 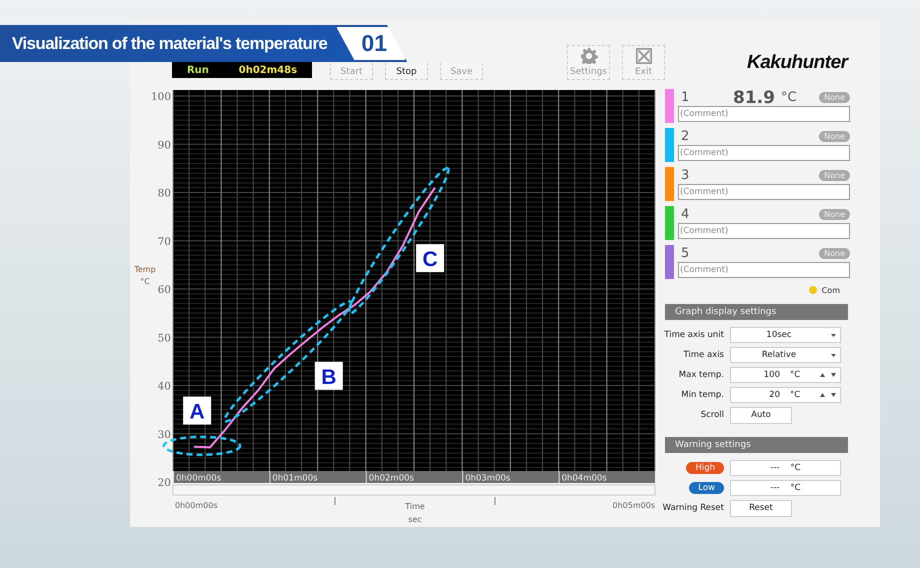 What do you see at coordinates (633, 505) in the screenshot?
I see `range-end: 0h05m00s` at bounding box center [633, 505].